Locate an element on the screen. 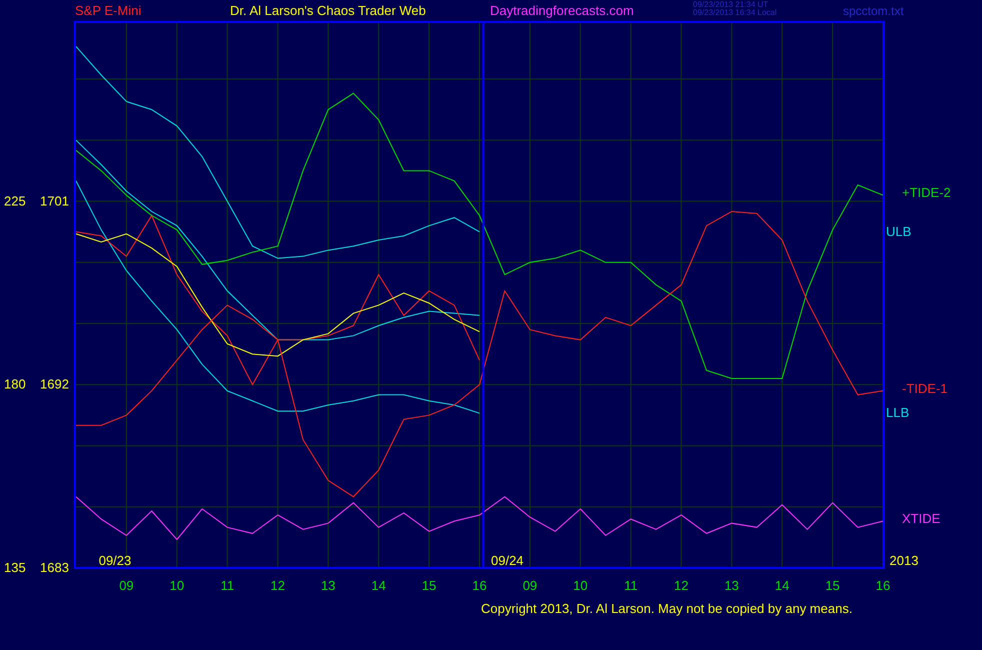 The height and width of the screenshot is (650, 982). series-label: ULB is located at coordinates (899, 231).